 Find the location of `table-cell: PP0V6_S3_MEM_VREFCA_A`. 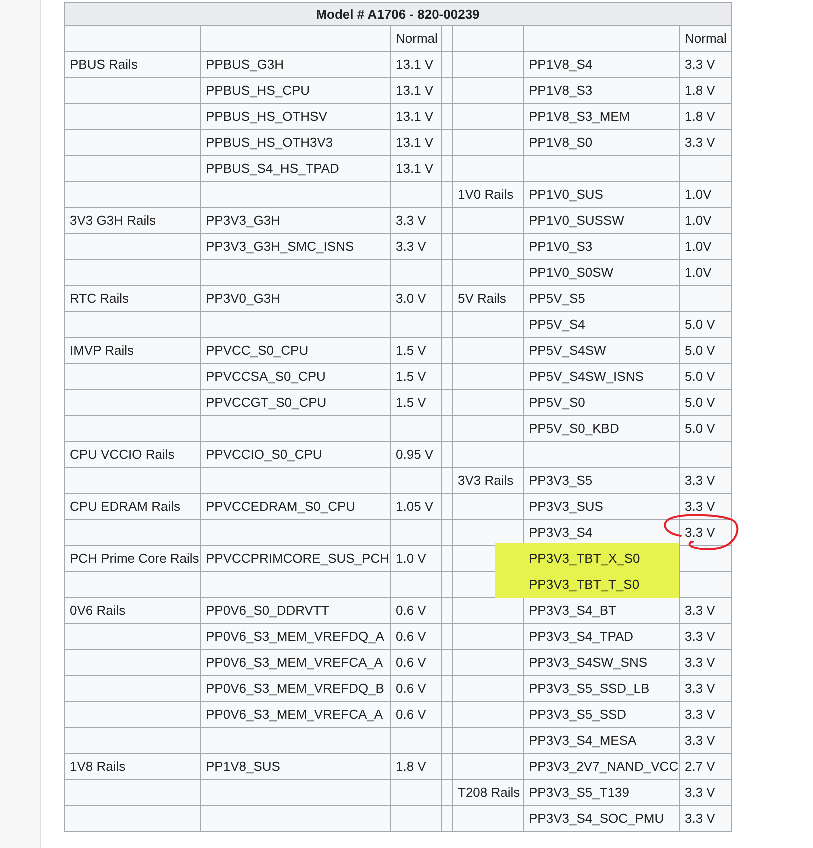

table-cell: PP0V6_S3_MEM_VREFCA_A is located at coordinates (295, 714).